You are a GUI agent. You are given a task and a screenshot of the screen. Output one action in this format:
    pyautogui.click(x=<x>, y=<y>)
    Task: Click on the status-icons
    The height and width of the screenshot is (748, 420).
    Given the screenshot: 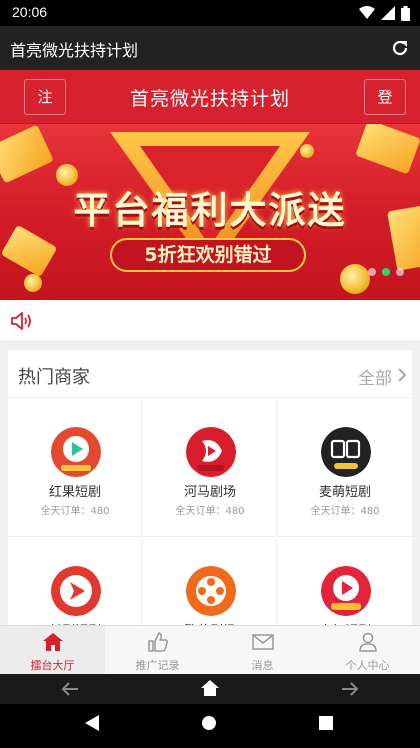 What is the action you would take?
    pyautogui.click(x=384, y=13)
    